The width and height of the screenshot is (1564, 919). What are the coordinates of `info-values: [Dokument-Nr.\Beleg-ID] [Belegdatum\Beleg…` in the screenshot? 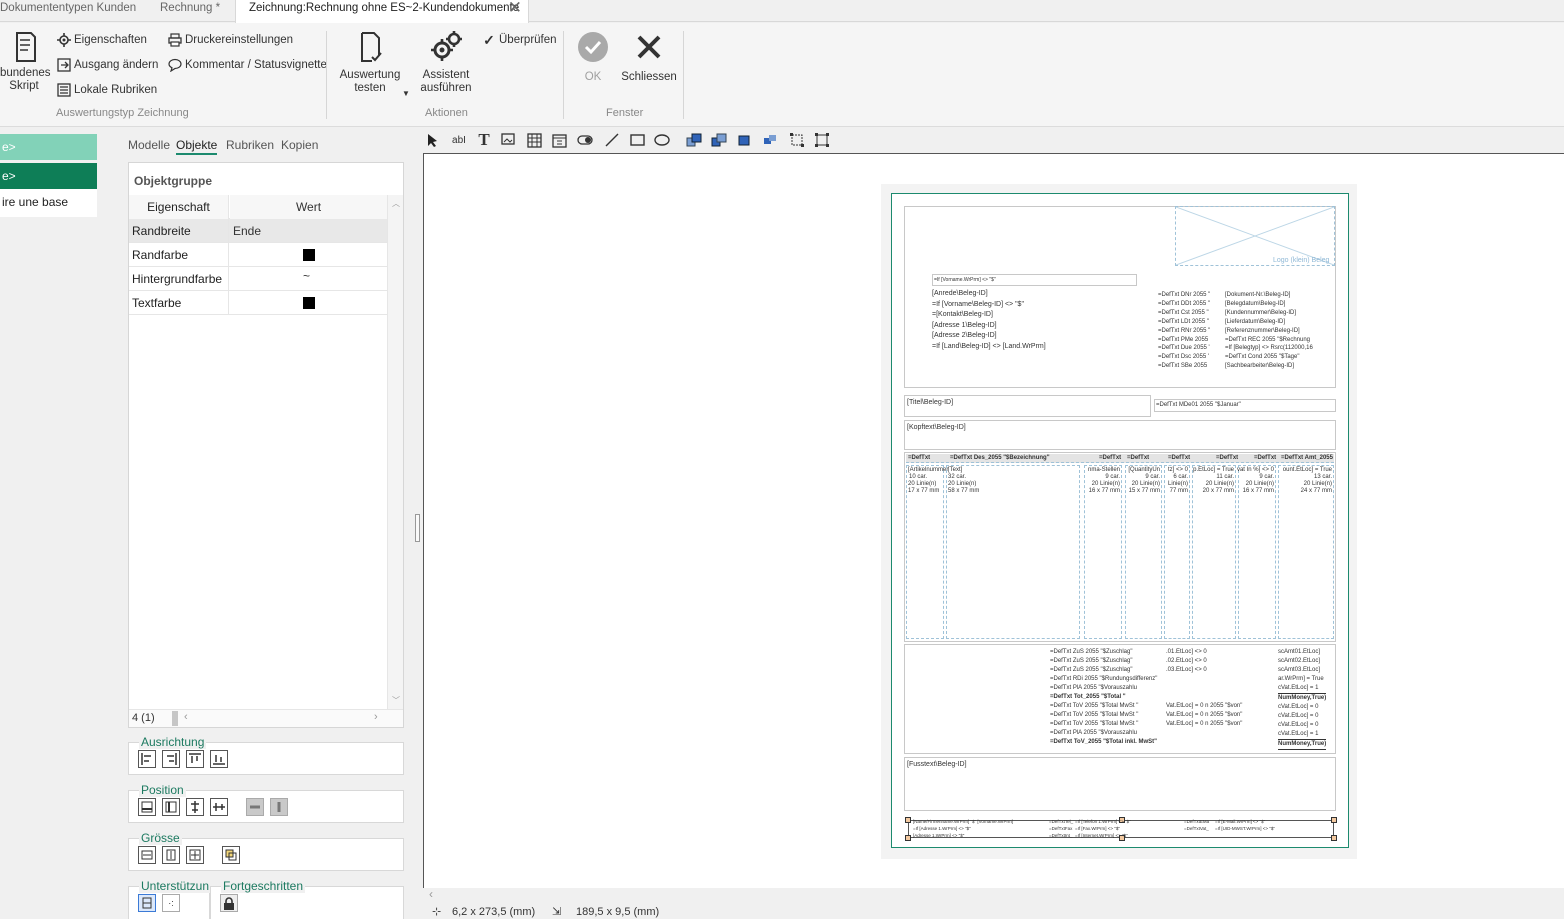 It's located at (1269, 331).